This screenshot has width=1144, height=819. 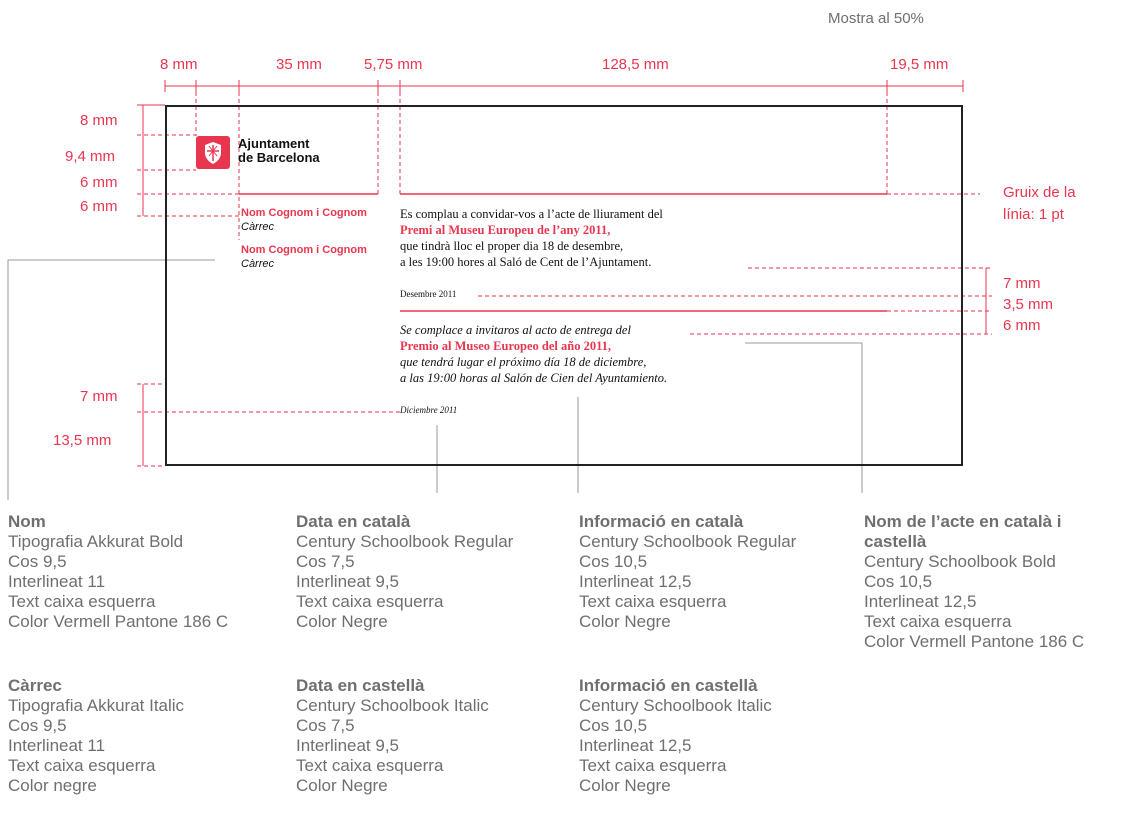 I want to click on dim-right-6: 6 mm, so click(x=1022, y=325).